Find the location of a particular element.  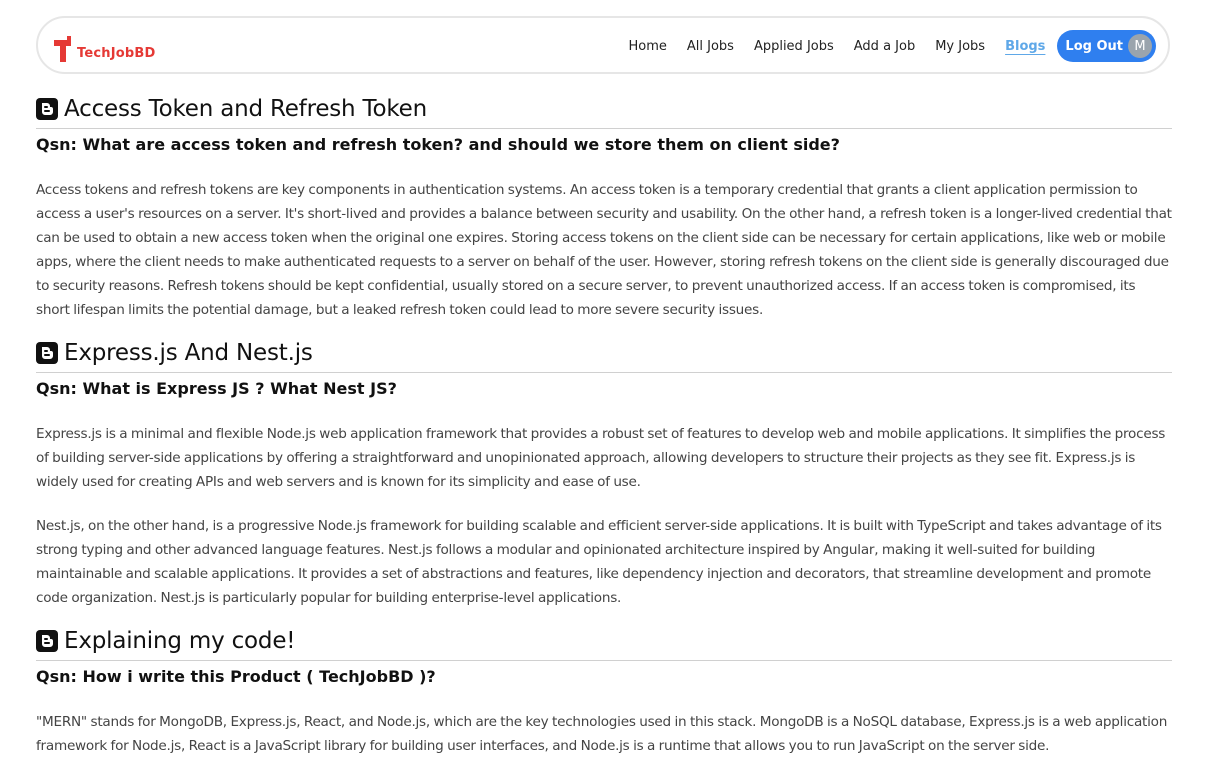

section-header: Express.js And Nest.js is located at coordinates (604, 354).